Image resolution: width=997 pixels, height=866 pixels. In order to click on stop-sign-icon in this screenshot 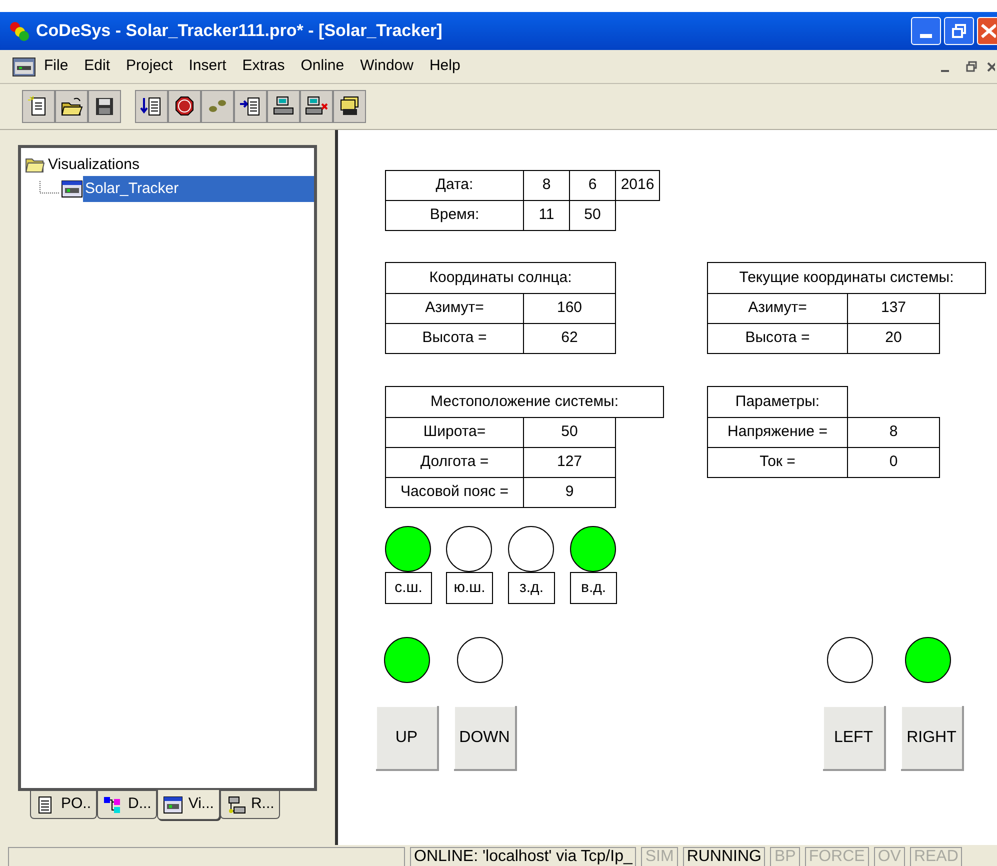, I will do `click(184, 106)`.